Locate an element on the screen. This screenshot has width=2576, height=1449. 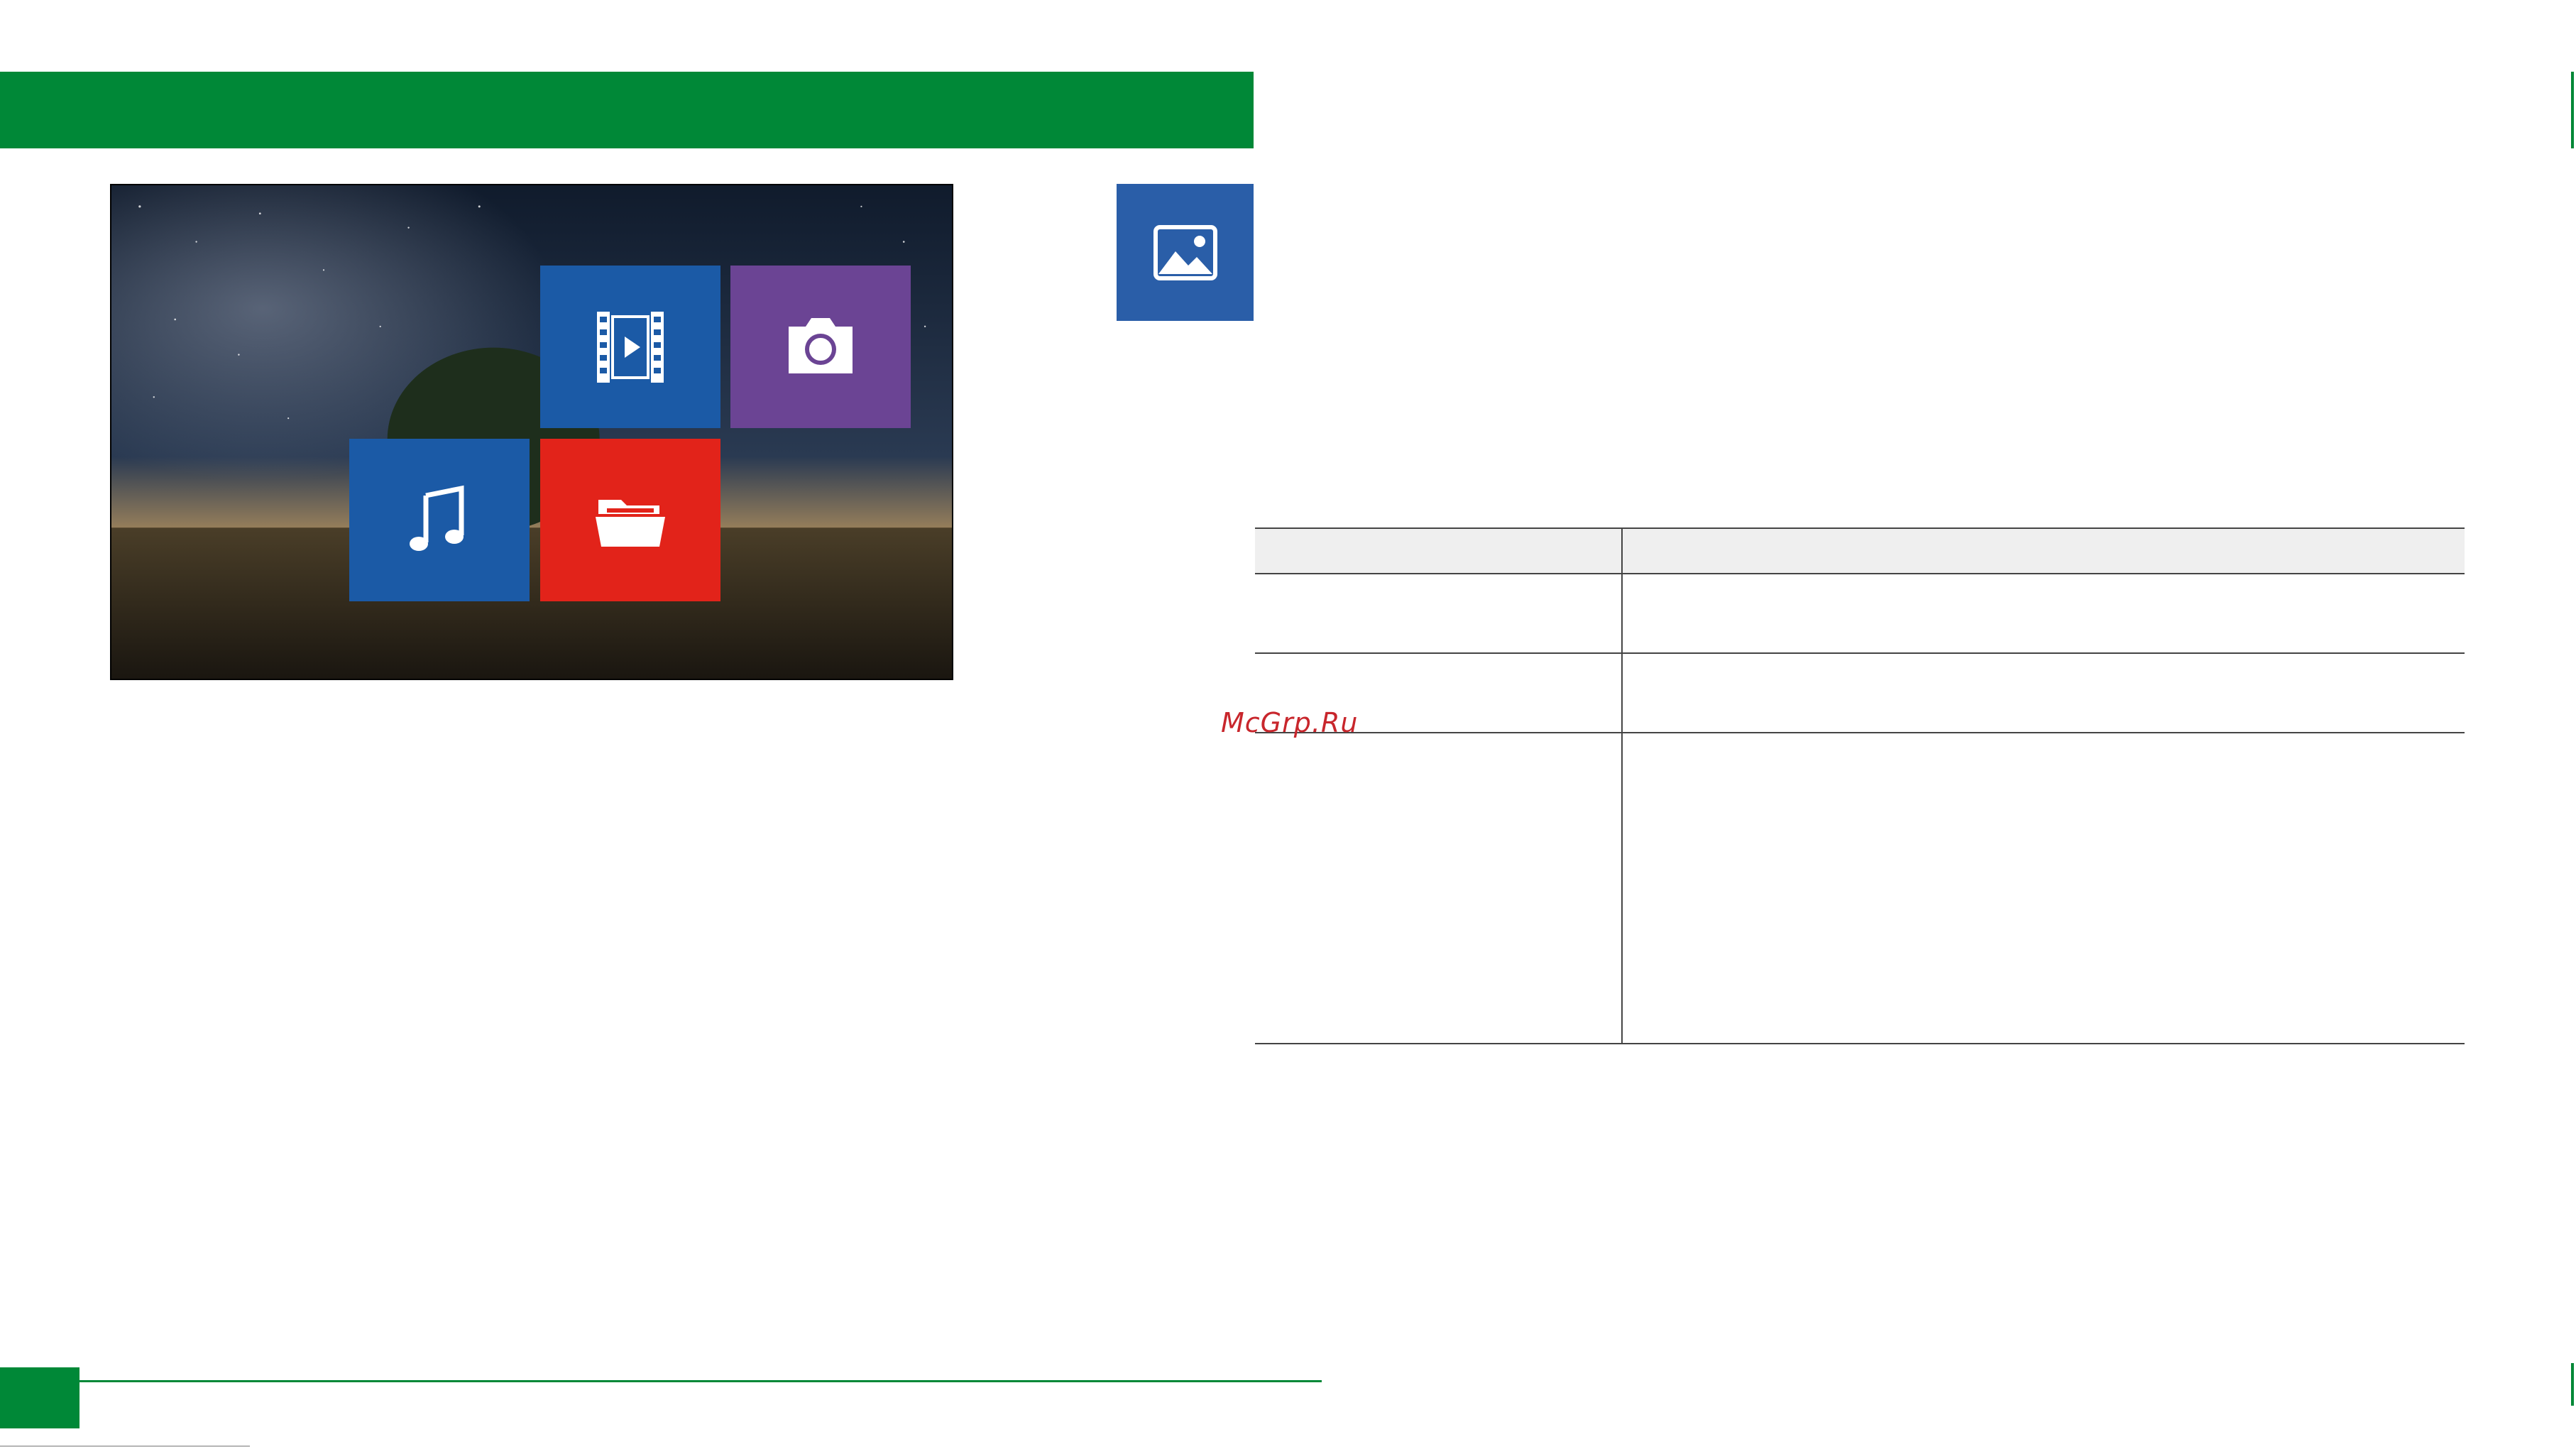
footer-gray-line is located at coordinates (125, 1446).